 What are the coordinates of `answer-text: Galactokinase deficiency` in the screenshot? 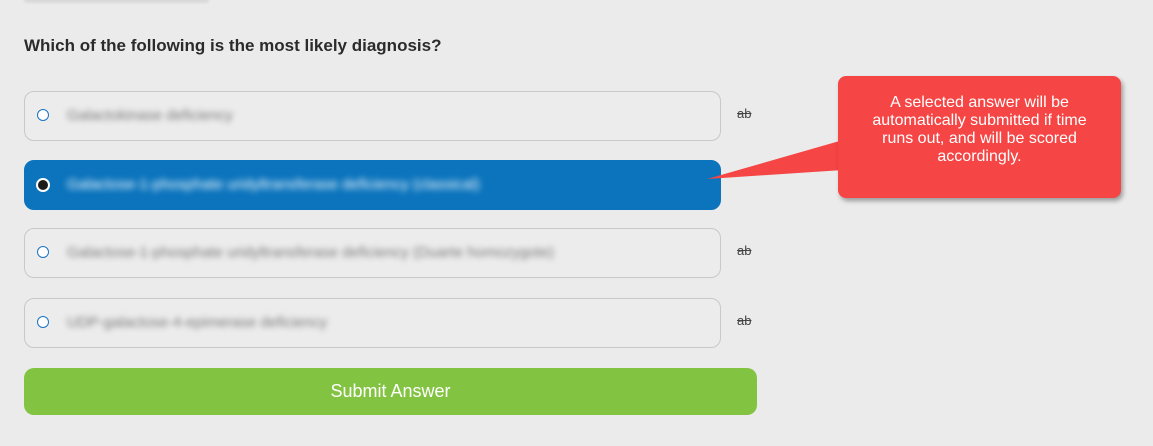 It's located at (150, 115).